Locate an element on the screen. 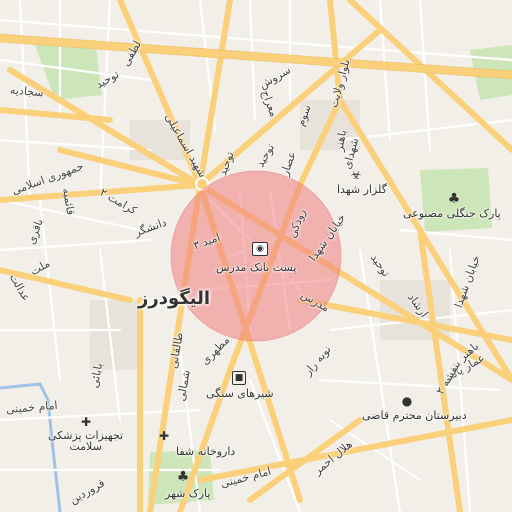 This screenshot has width=512, height=512. monument-icon: ■ is located at coordinates (239, 378).